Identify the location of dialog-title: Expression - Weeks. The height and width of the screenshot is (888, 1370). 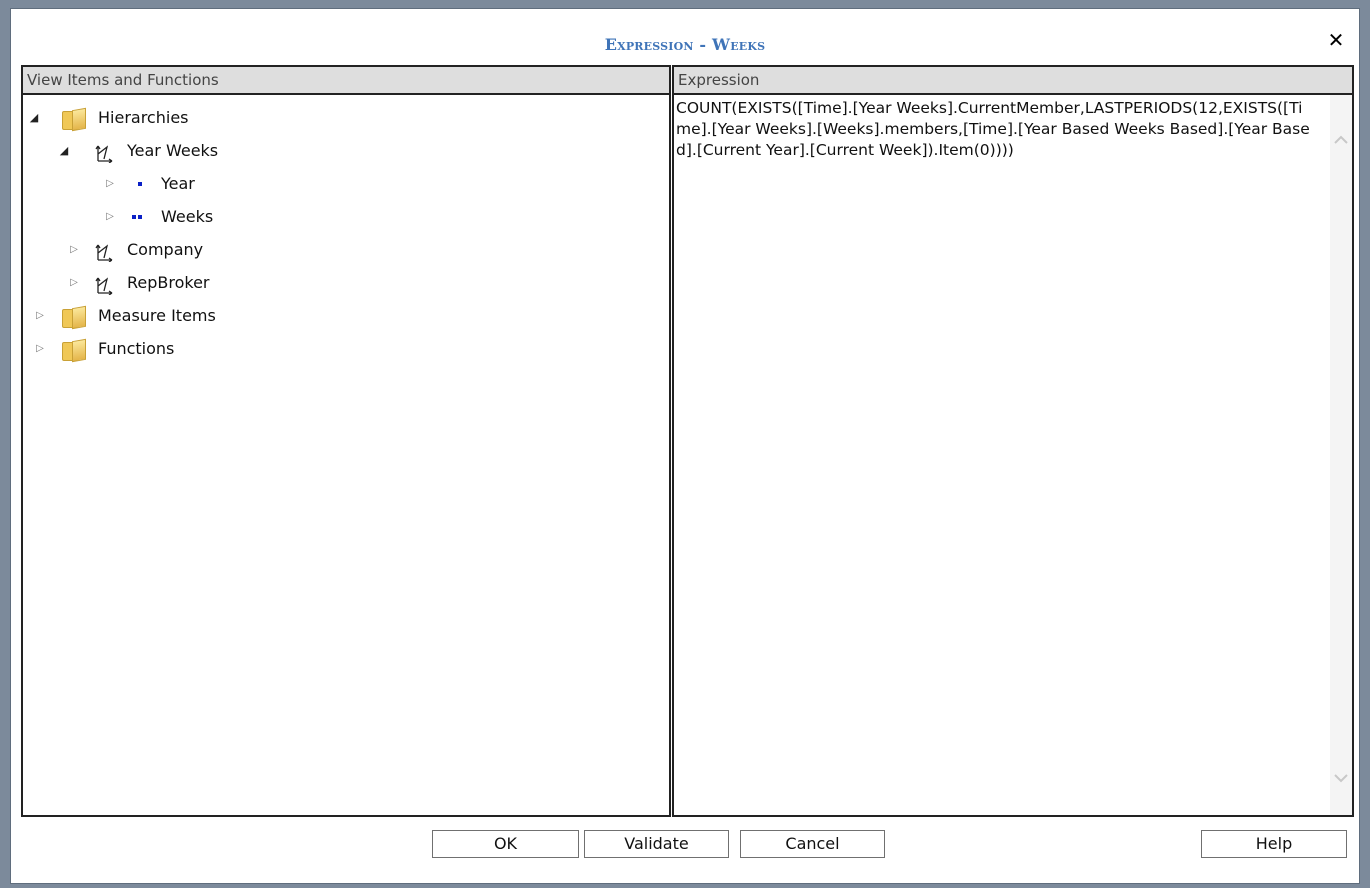
(685, 44).